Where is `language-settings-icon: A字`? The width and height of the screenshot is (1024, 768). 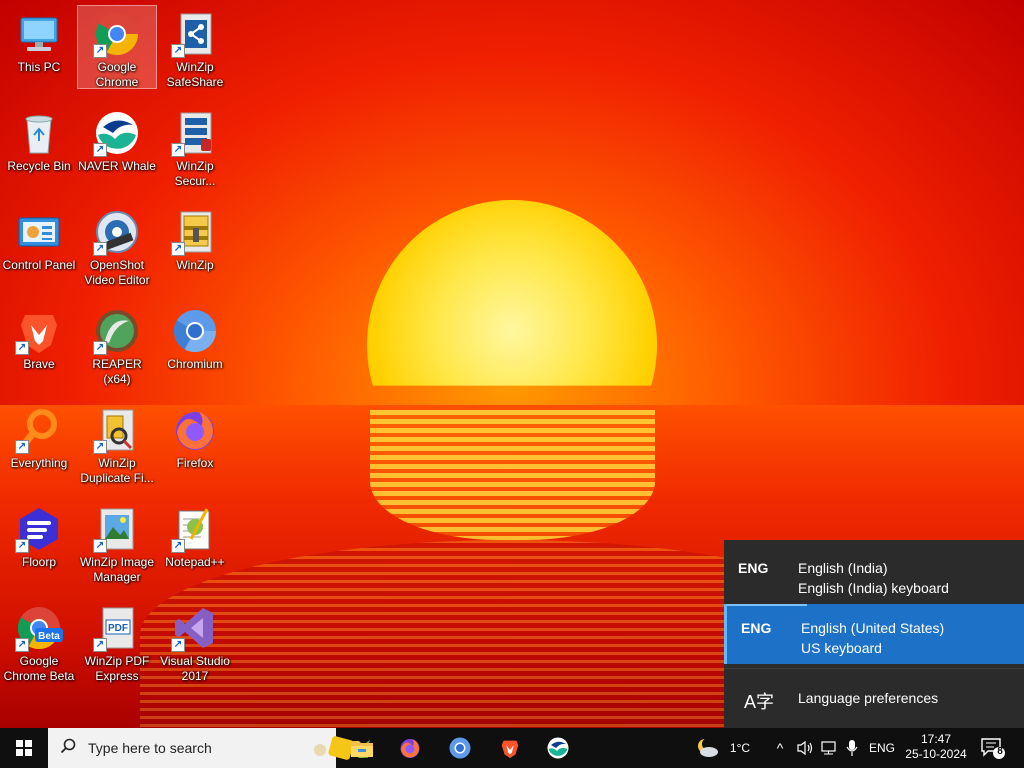
language-settings-icon: A字 is located at coordinates (759, 702).